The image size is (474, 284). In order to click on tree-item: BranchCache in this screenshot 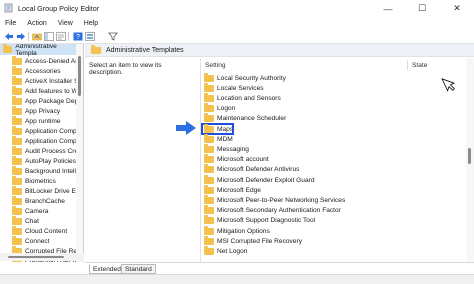, I will do `click(32, 200)`.